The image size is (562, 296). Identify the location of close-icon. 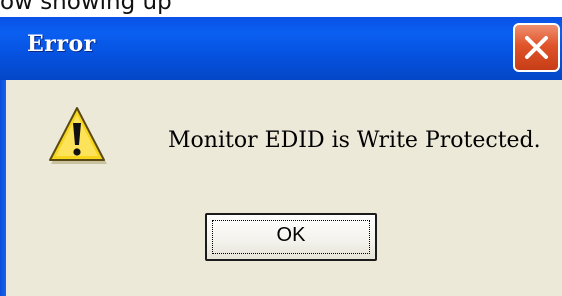
(536, 47).